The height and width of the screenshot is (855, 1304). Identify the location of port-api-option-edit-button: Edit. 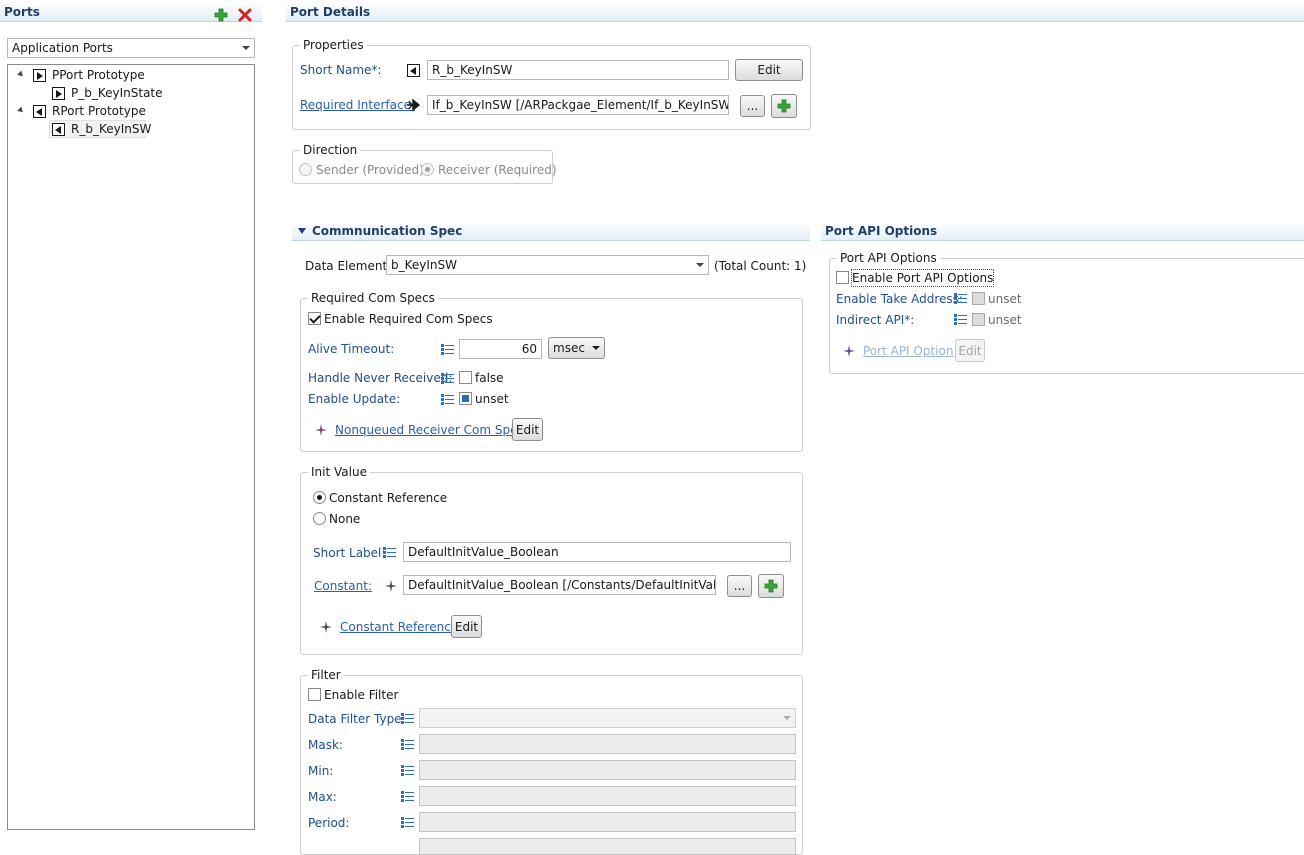
(970, 350).